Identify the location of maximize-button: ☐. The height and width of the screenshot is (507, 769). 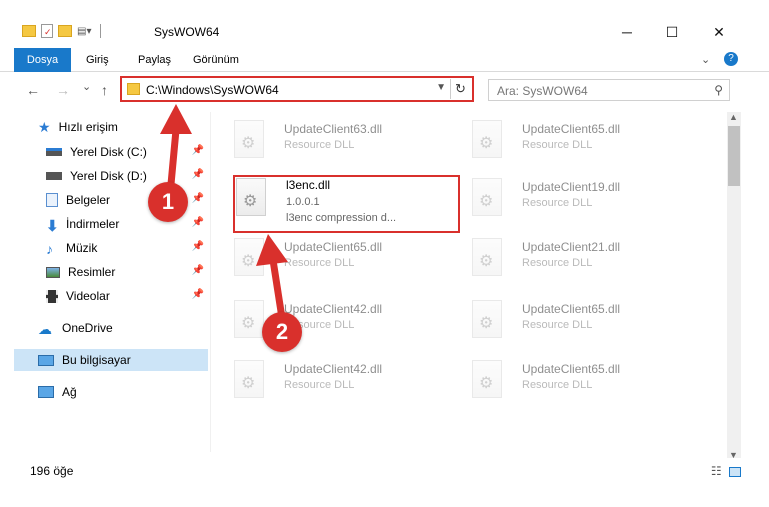
(672, 32).